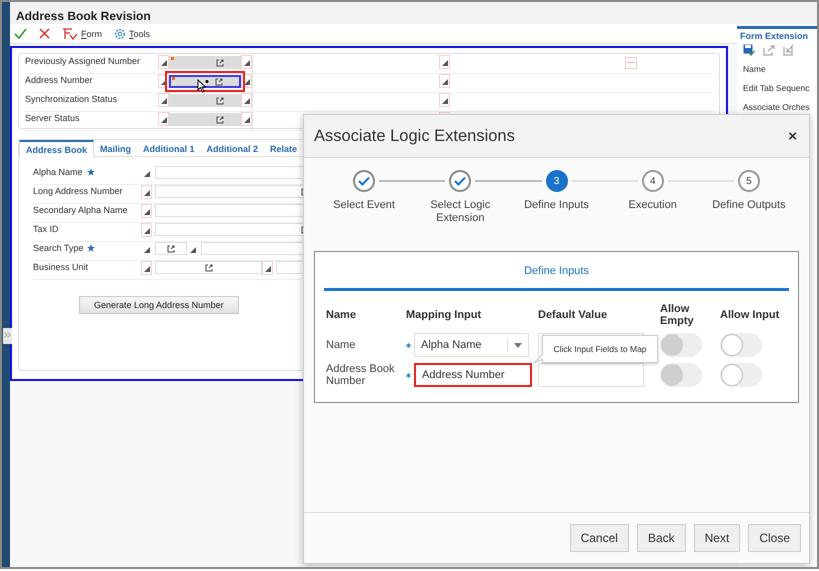 This screenshot has height=571, width=819. Describe the element at coordinates (749, 205) in the screenshot. I see `step-label: Define Outputs` at that location.